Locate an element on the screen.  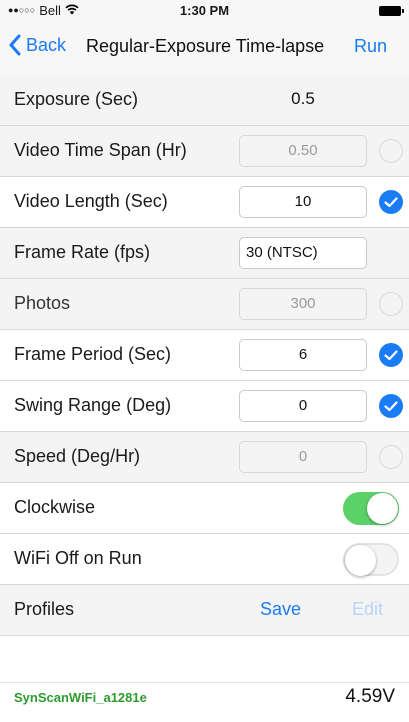
swing-range-field: 0 is located at coordinates (303, 406).